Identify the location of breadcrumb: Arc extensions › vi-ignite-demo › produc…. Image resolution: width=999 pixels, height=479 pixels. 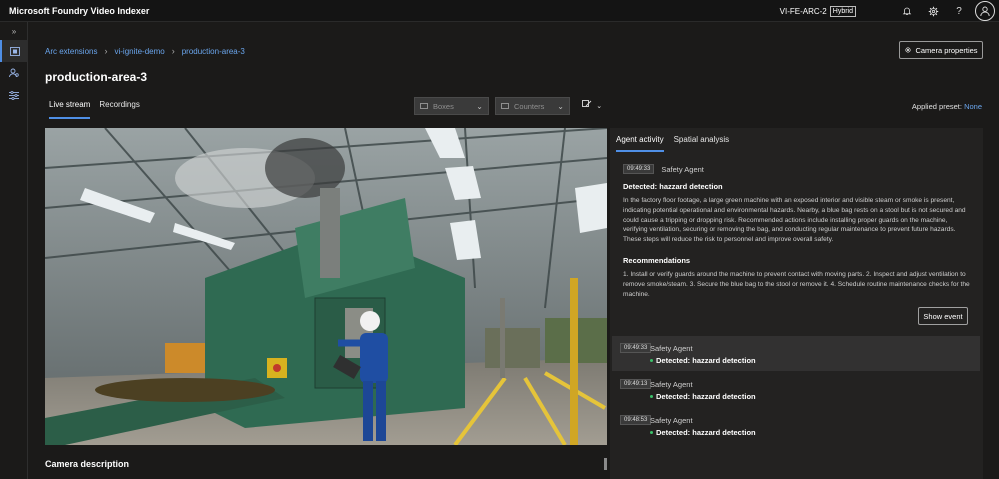
(145, 51).